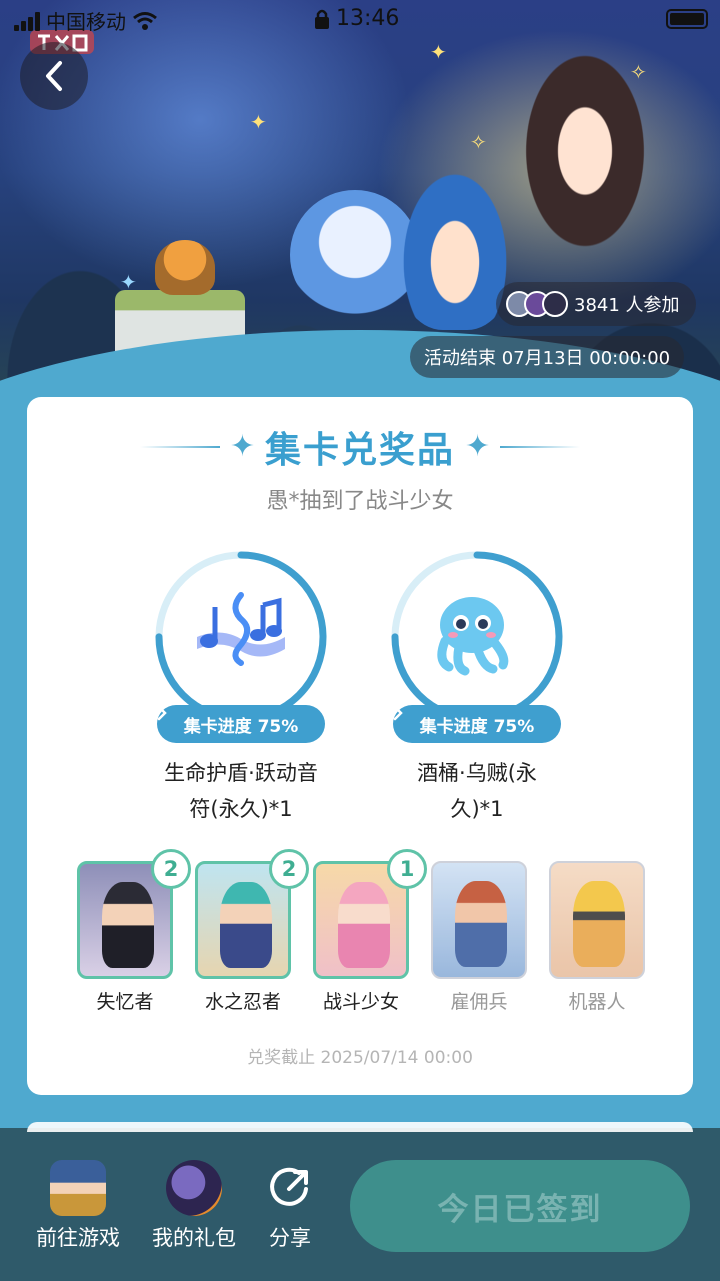  I want to click on octopus-icon, so click(477, 637).